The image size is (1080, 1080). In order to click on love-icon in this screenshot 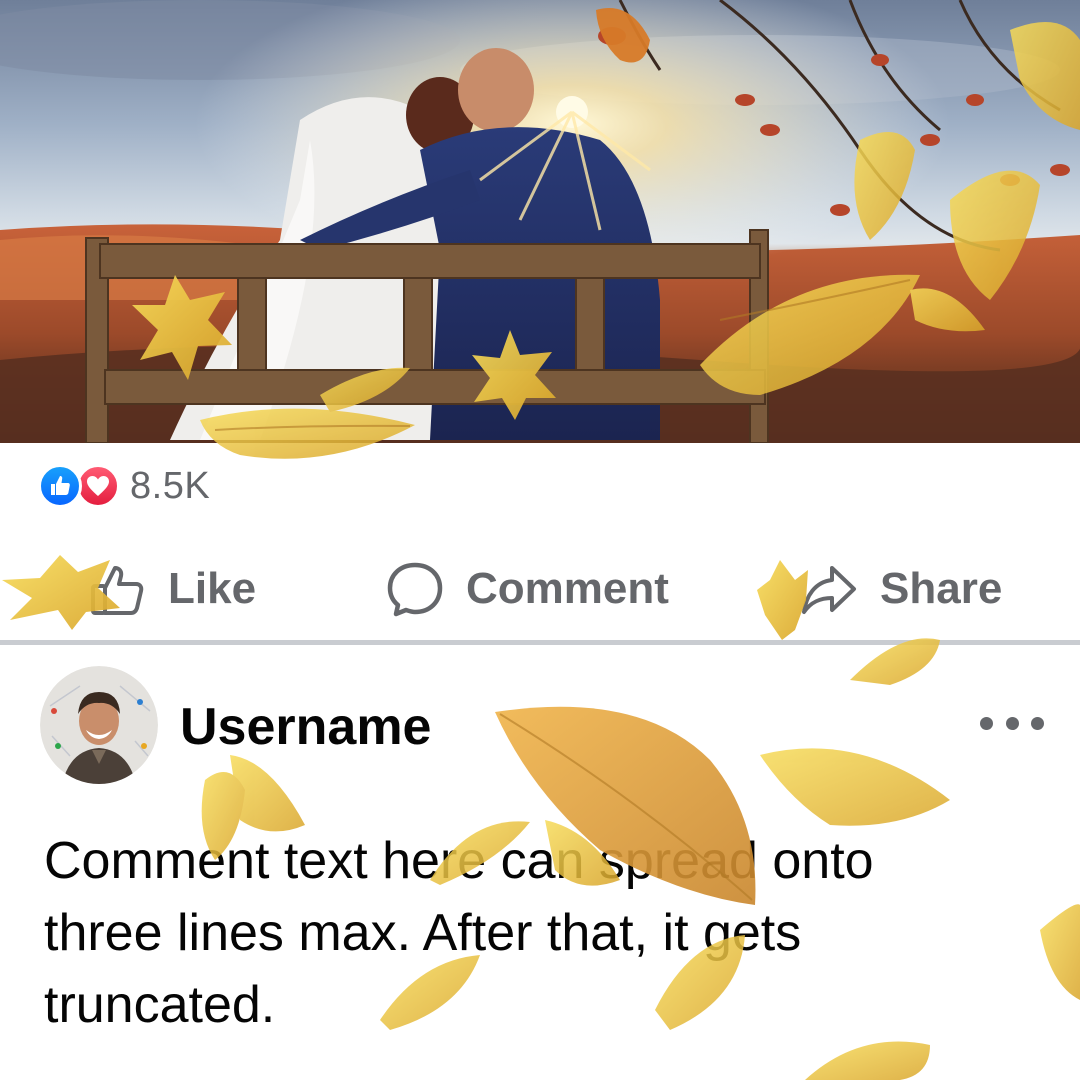, I will do `click(98, 486)`.